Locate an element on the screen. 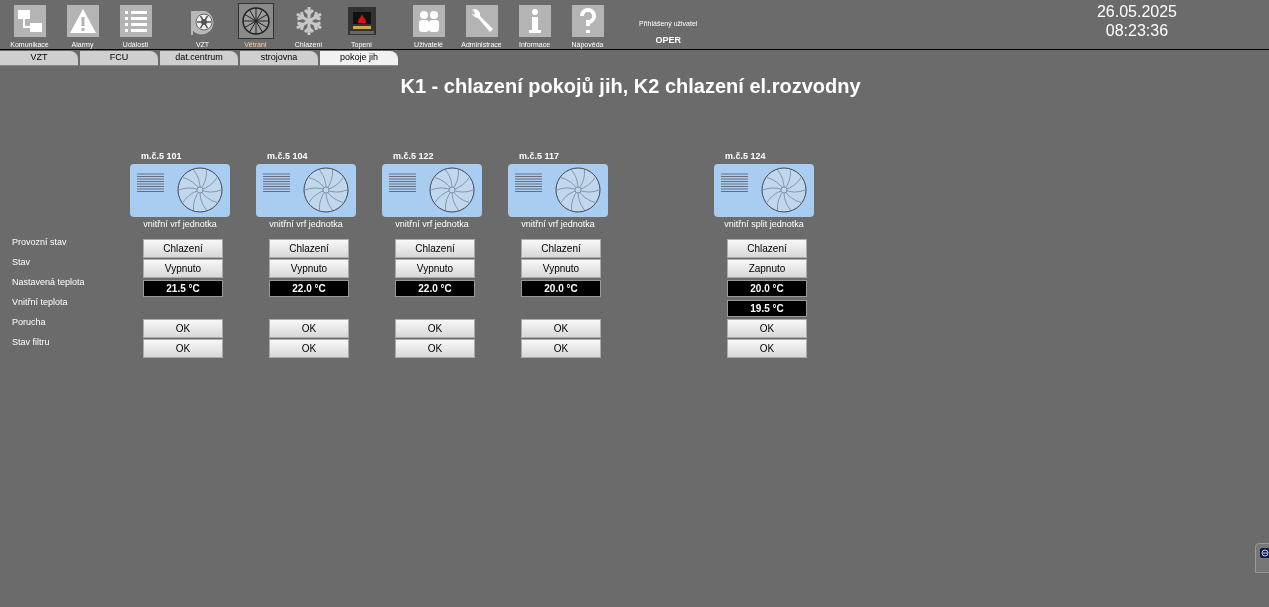 This screenshot has width=1269, height=607. side-panel-tab is located at coordinates (1262, 558).